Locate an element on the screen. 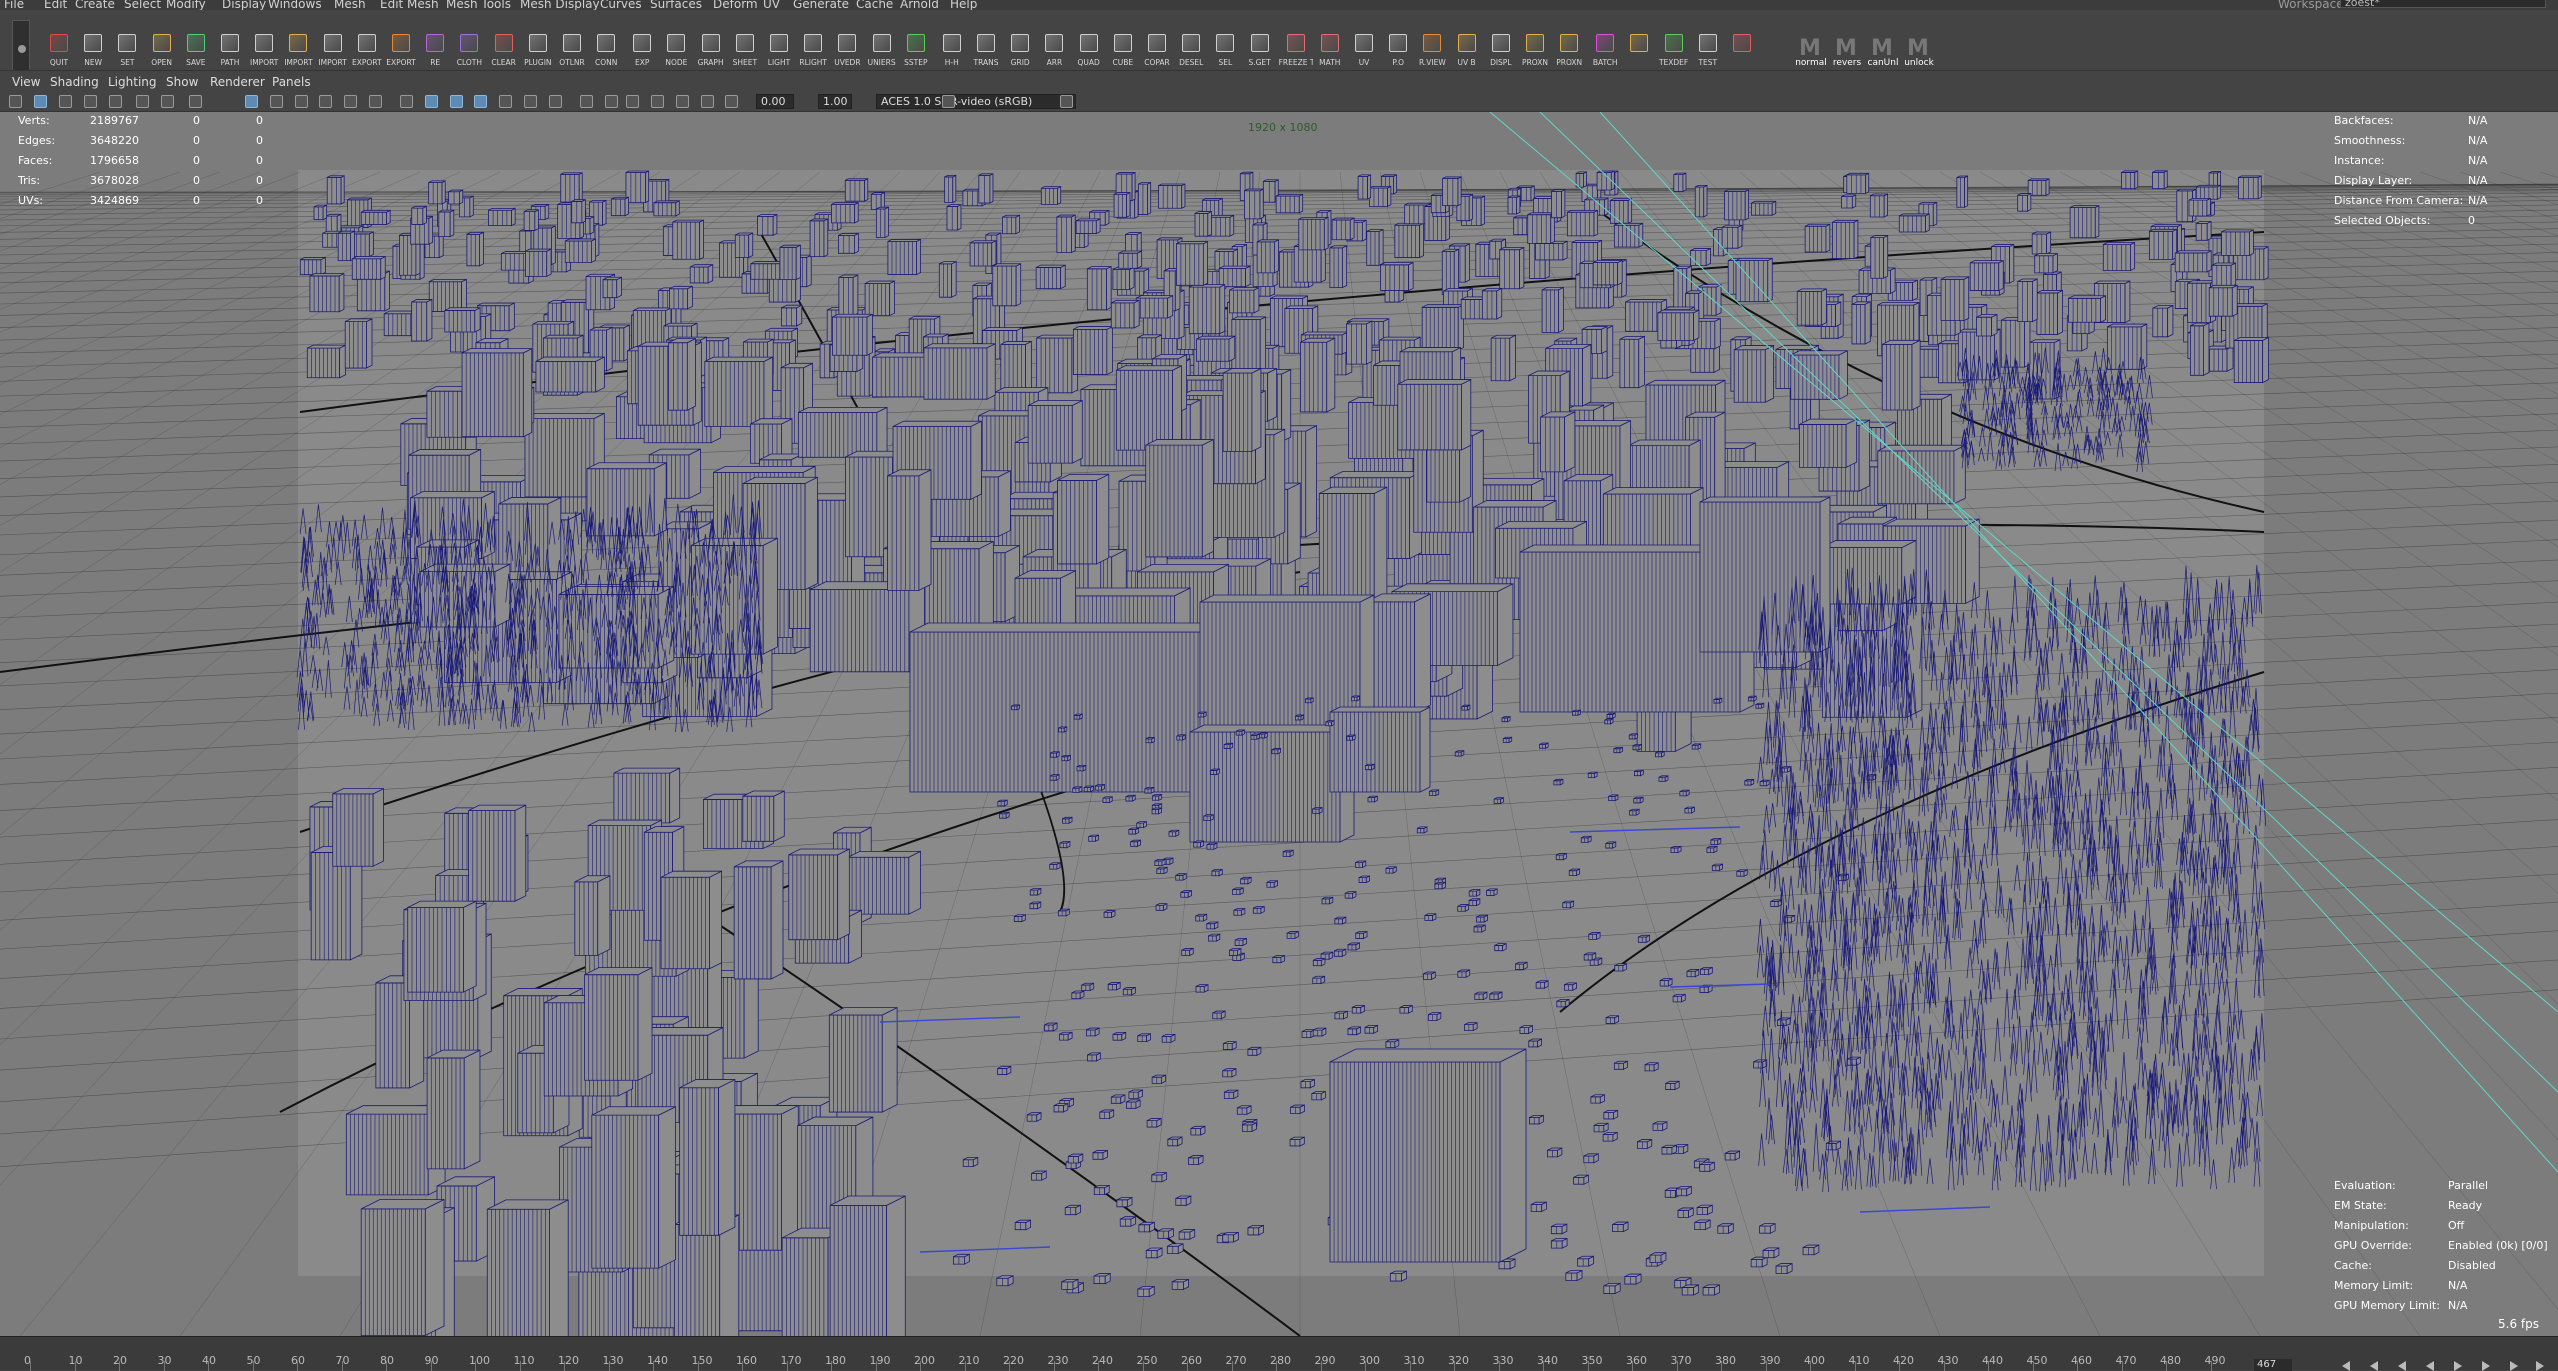 This screenshot has height=1371, width=2558. select-camera-icon is located at coordinates (15, 101).